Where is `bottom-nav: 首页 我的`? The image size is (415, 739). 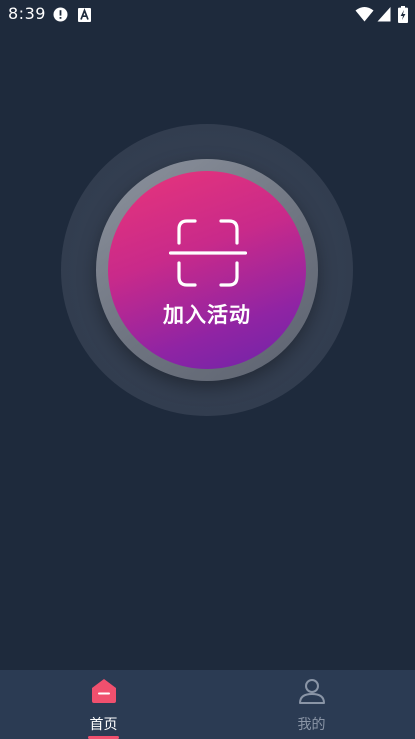
bottom-nav: 首页 我的 is located at coordinates (207, 704).